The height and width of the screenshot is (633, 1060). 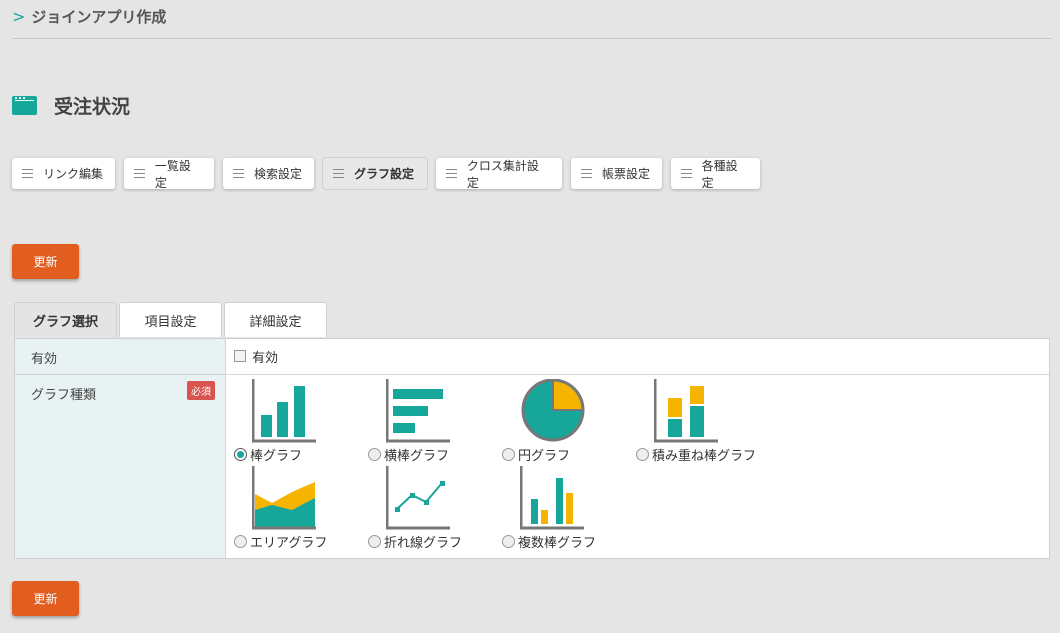 I want to click on chart-type-label: グラフ種類 必須, so click(x=120, y=466).